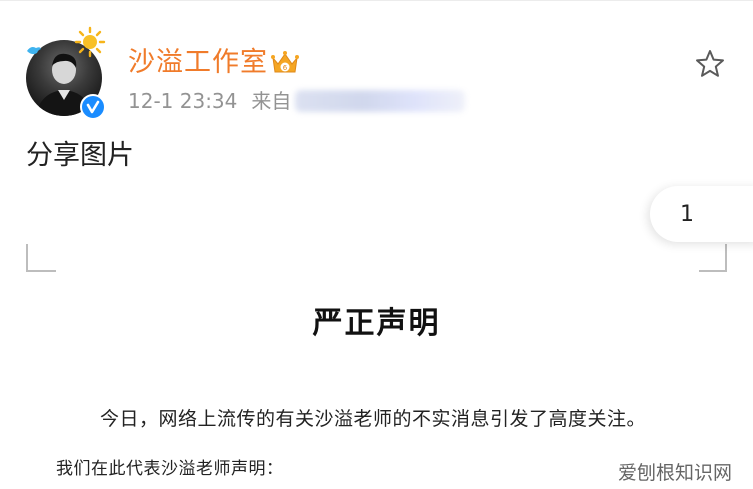 The image size is (753, 489). Describe the element at coordinates (170, 469) in the screenshot. I see `document-line-2: 我们在此代表沙溢老师声明：` at that location.